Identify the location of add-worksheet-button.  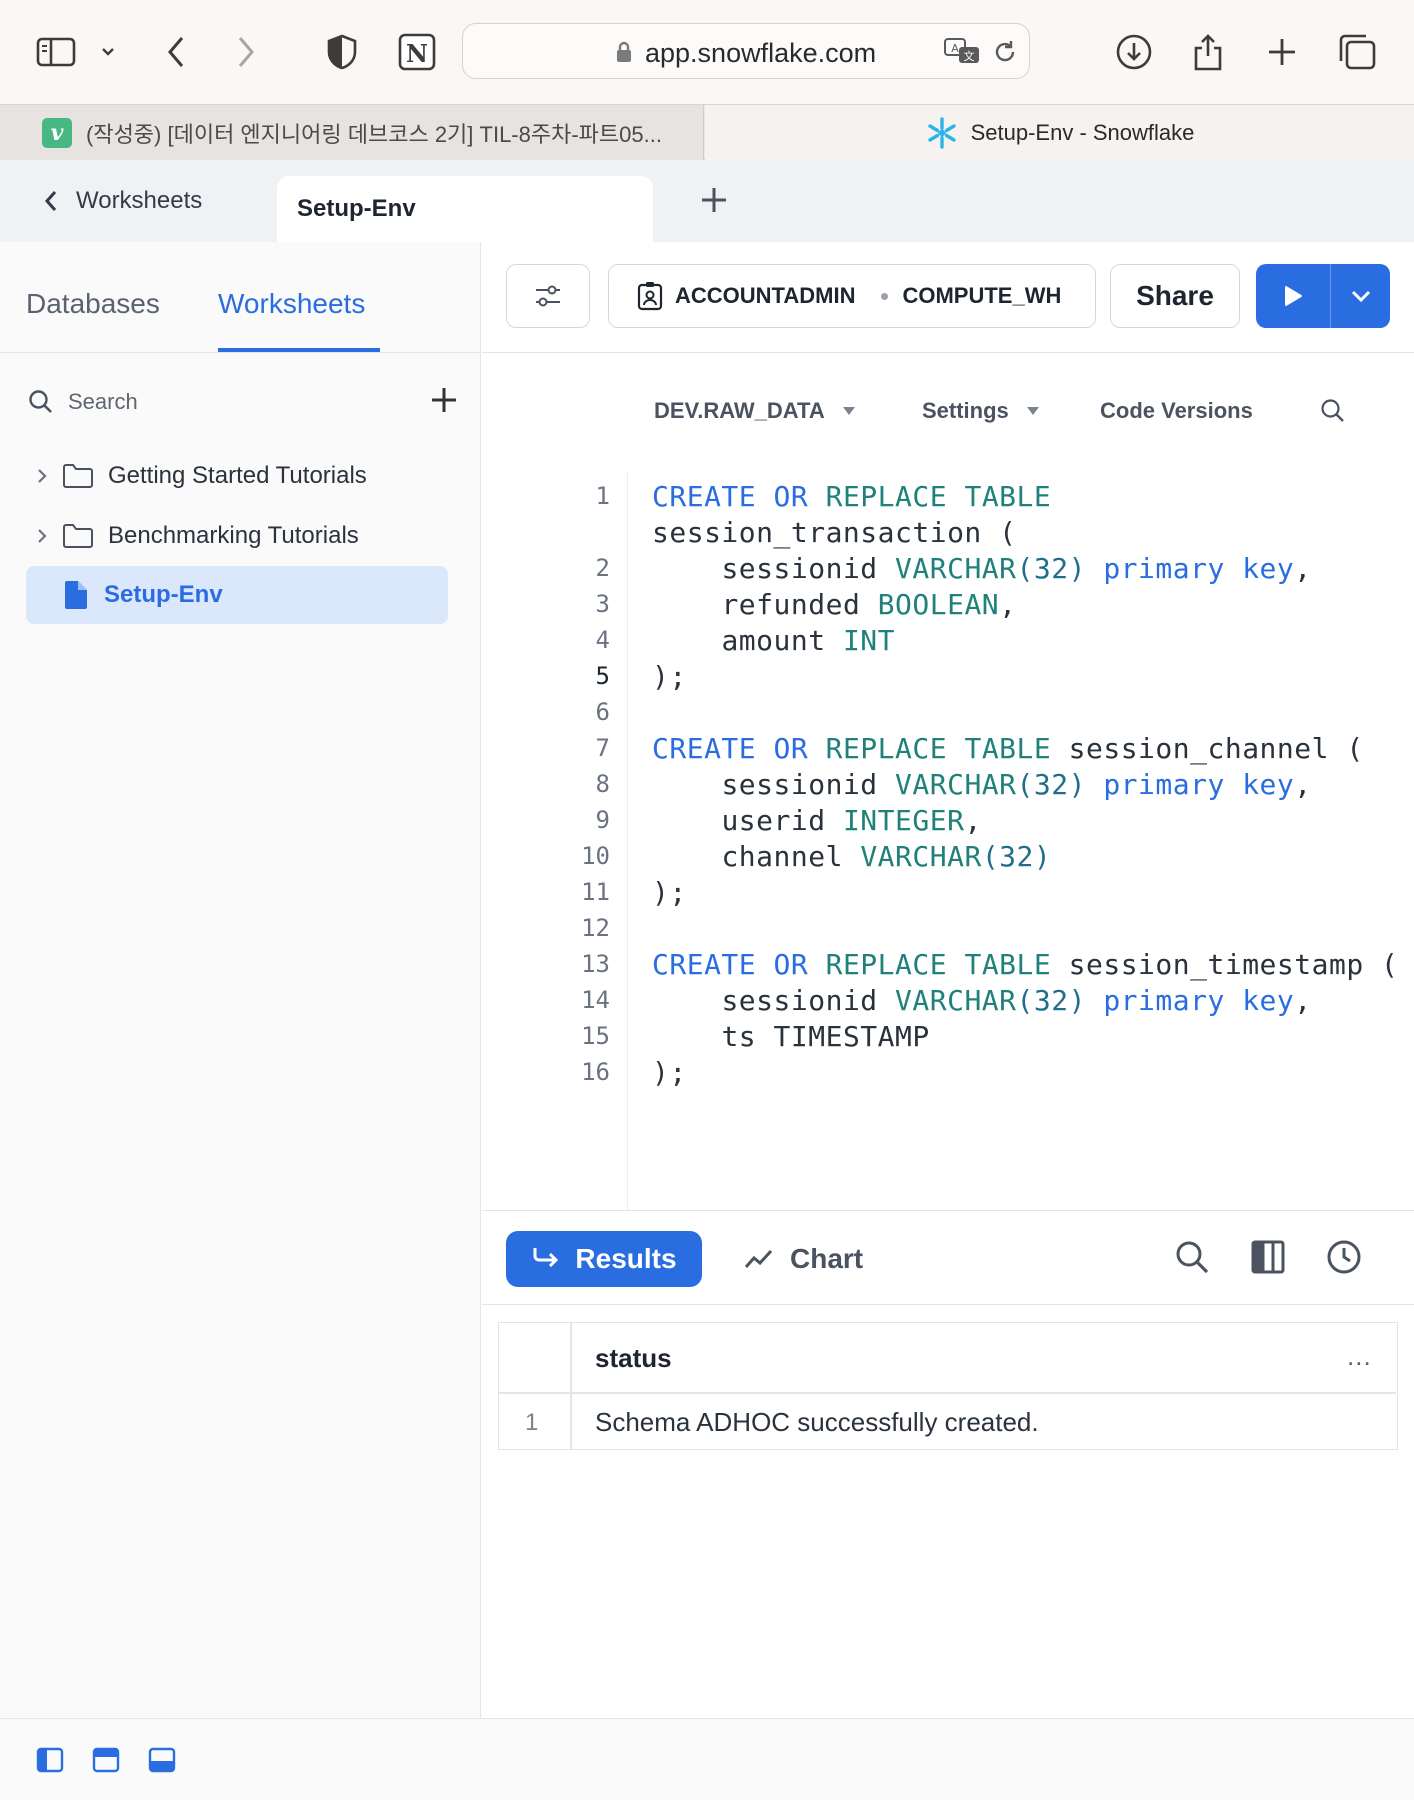
(444, 402).